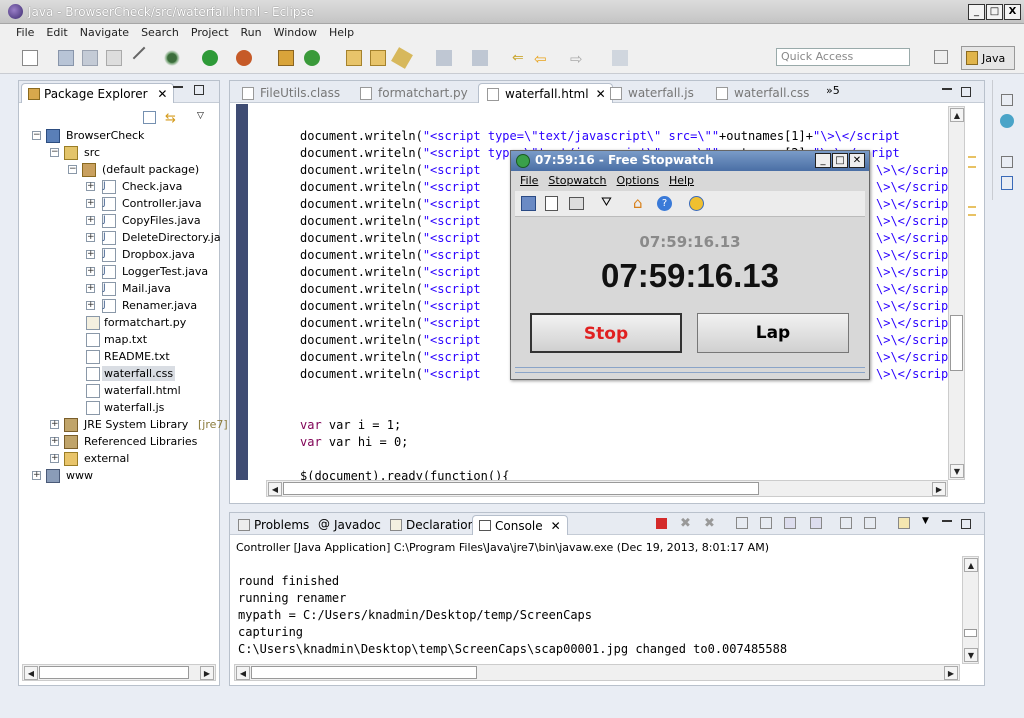 Image resolution: width=1024 pixels, height=718 pixels. Describe the element at coordinates (295, 32) in the screenshot. I see `menu-window: Window` at that location.